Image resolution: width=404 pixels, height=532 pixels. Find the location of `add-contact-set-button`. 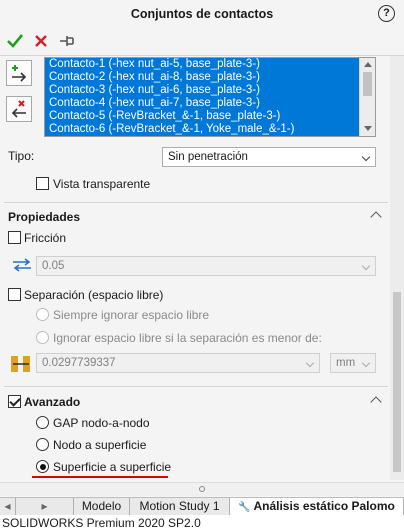

add-contact-set-button is located at coordinates (19, 73).